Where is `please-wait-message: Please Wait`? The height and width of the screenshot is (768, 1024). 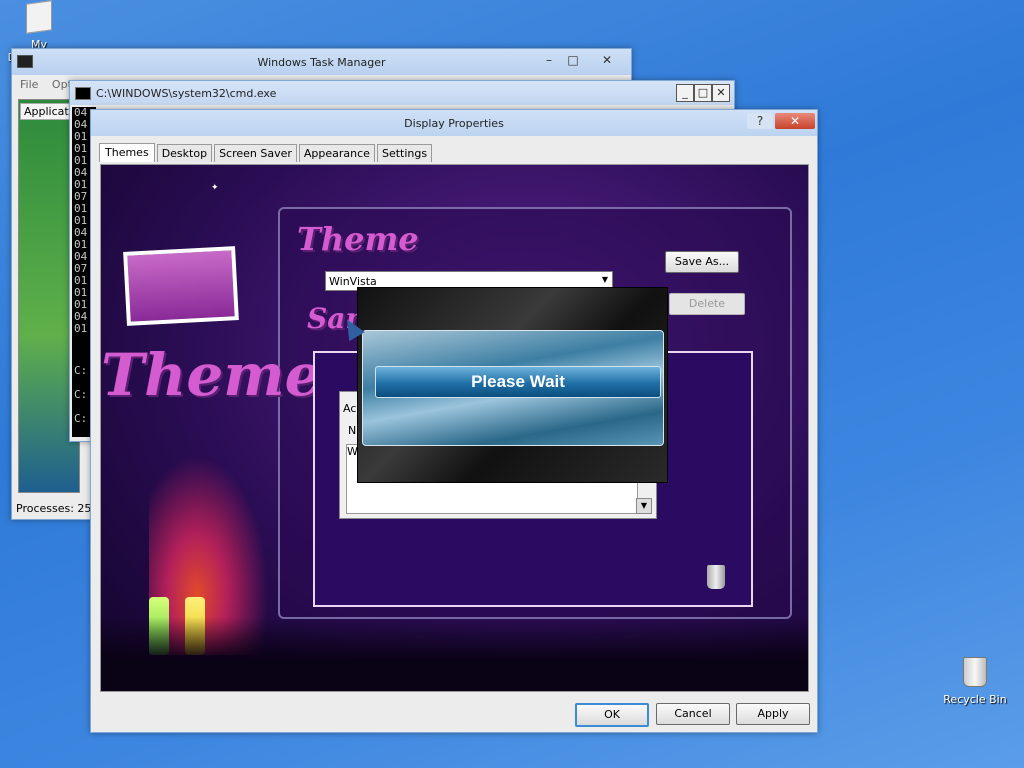
please-wait-message: Please Wait is located at coordinates (518, 382).